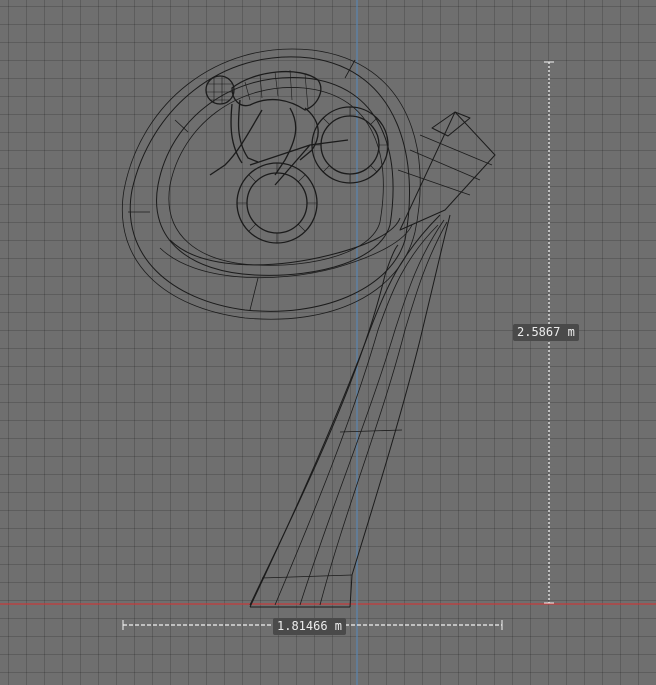  Describe the element at coordinates (451, 124) in the screenshot. I see `tail-cap-top` at that location.